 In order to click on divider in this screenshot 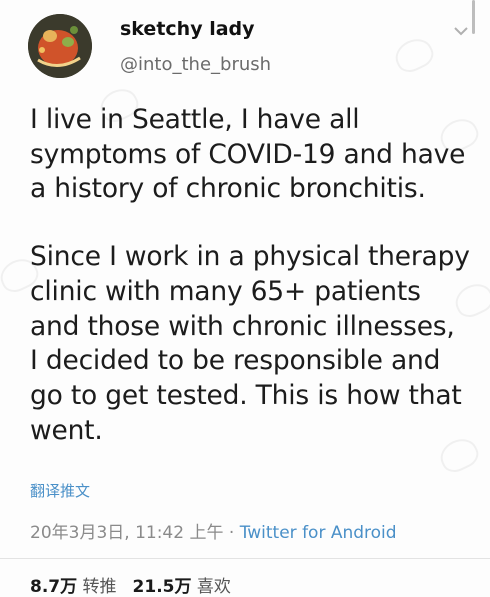, I will do `click(245, 558)`.